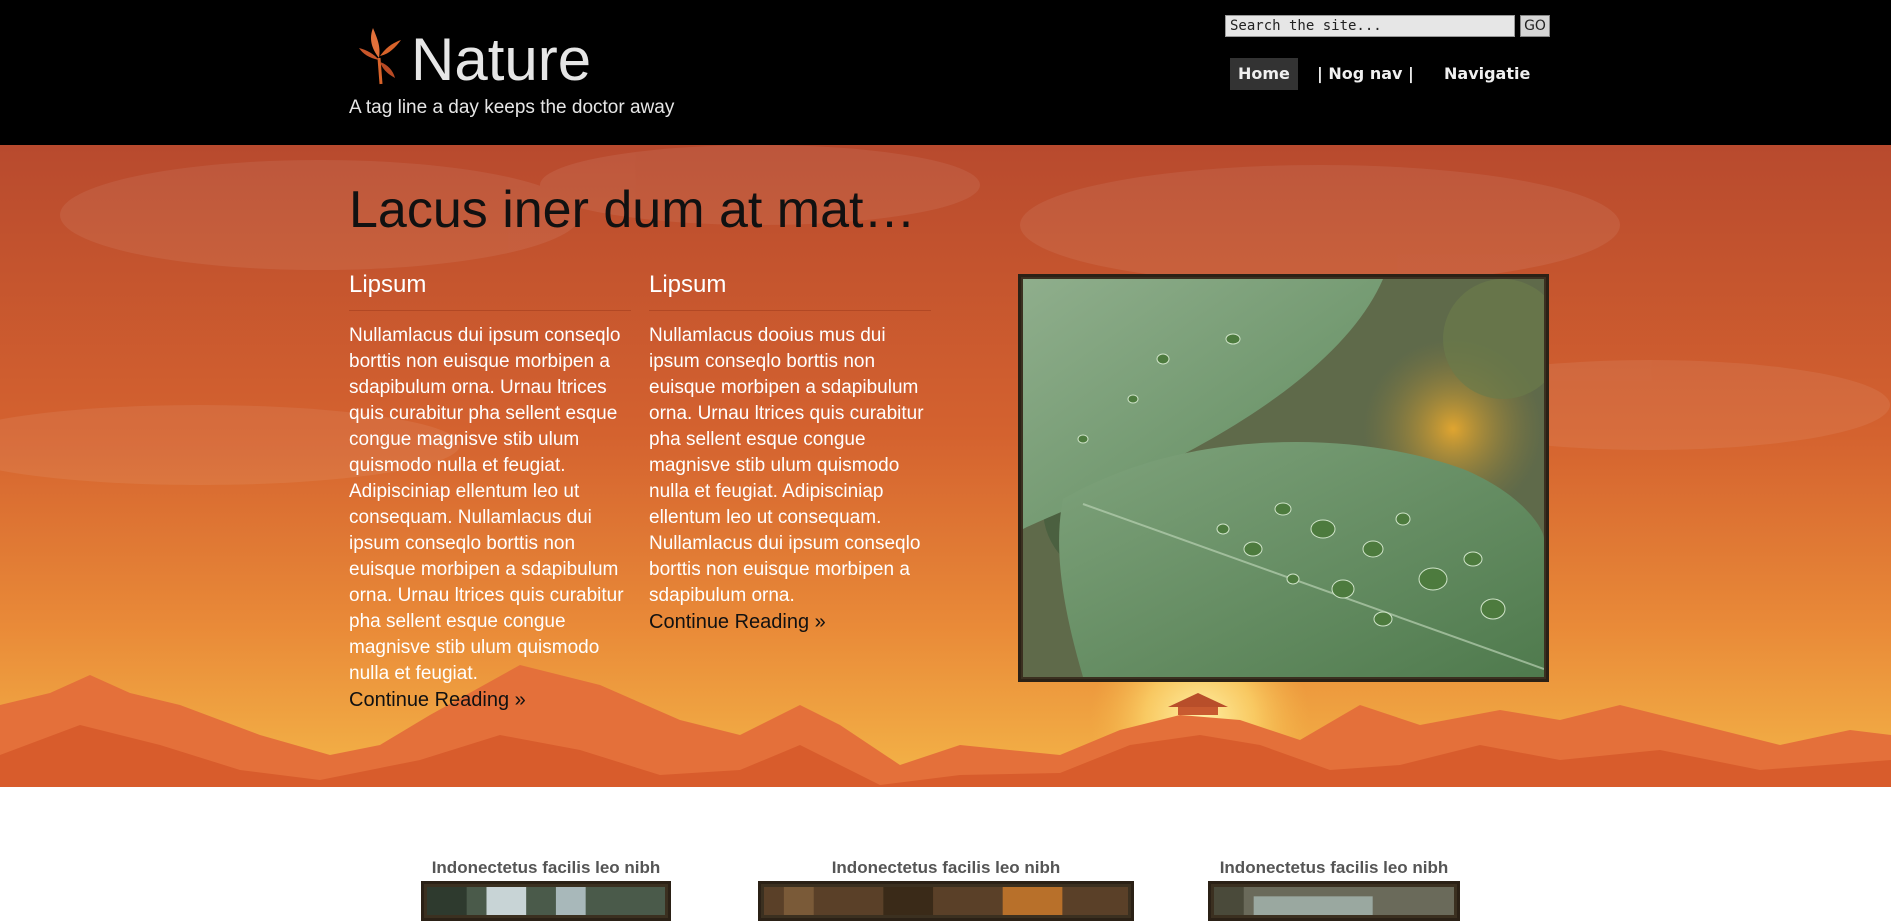 This screenshot has height=921, width=1891. What do you see at coordinates (1487, 74) in the screenshot?
I see `nav-item-navigatie: Navigatie` at bounding box center [1487, 74].